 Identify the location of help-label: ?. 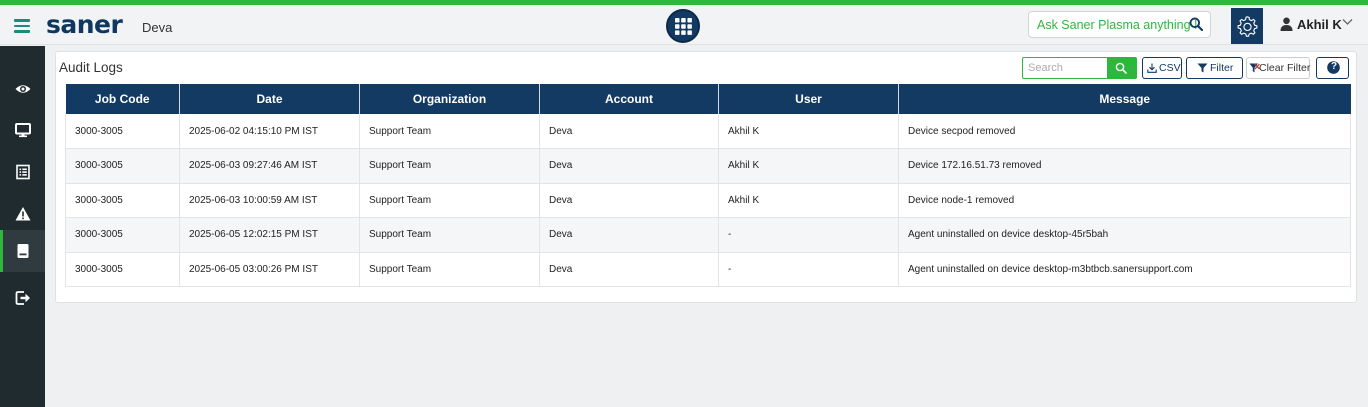
(1334, 66).